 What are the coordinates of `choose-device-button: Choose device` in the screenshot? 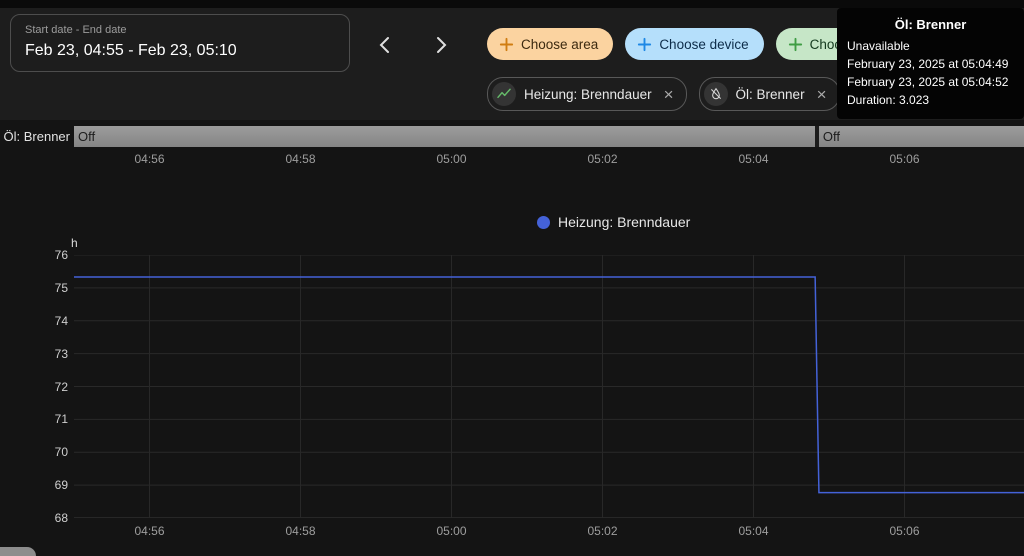 It's located at (694, 44).